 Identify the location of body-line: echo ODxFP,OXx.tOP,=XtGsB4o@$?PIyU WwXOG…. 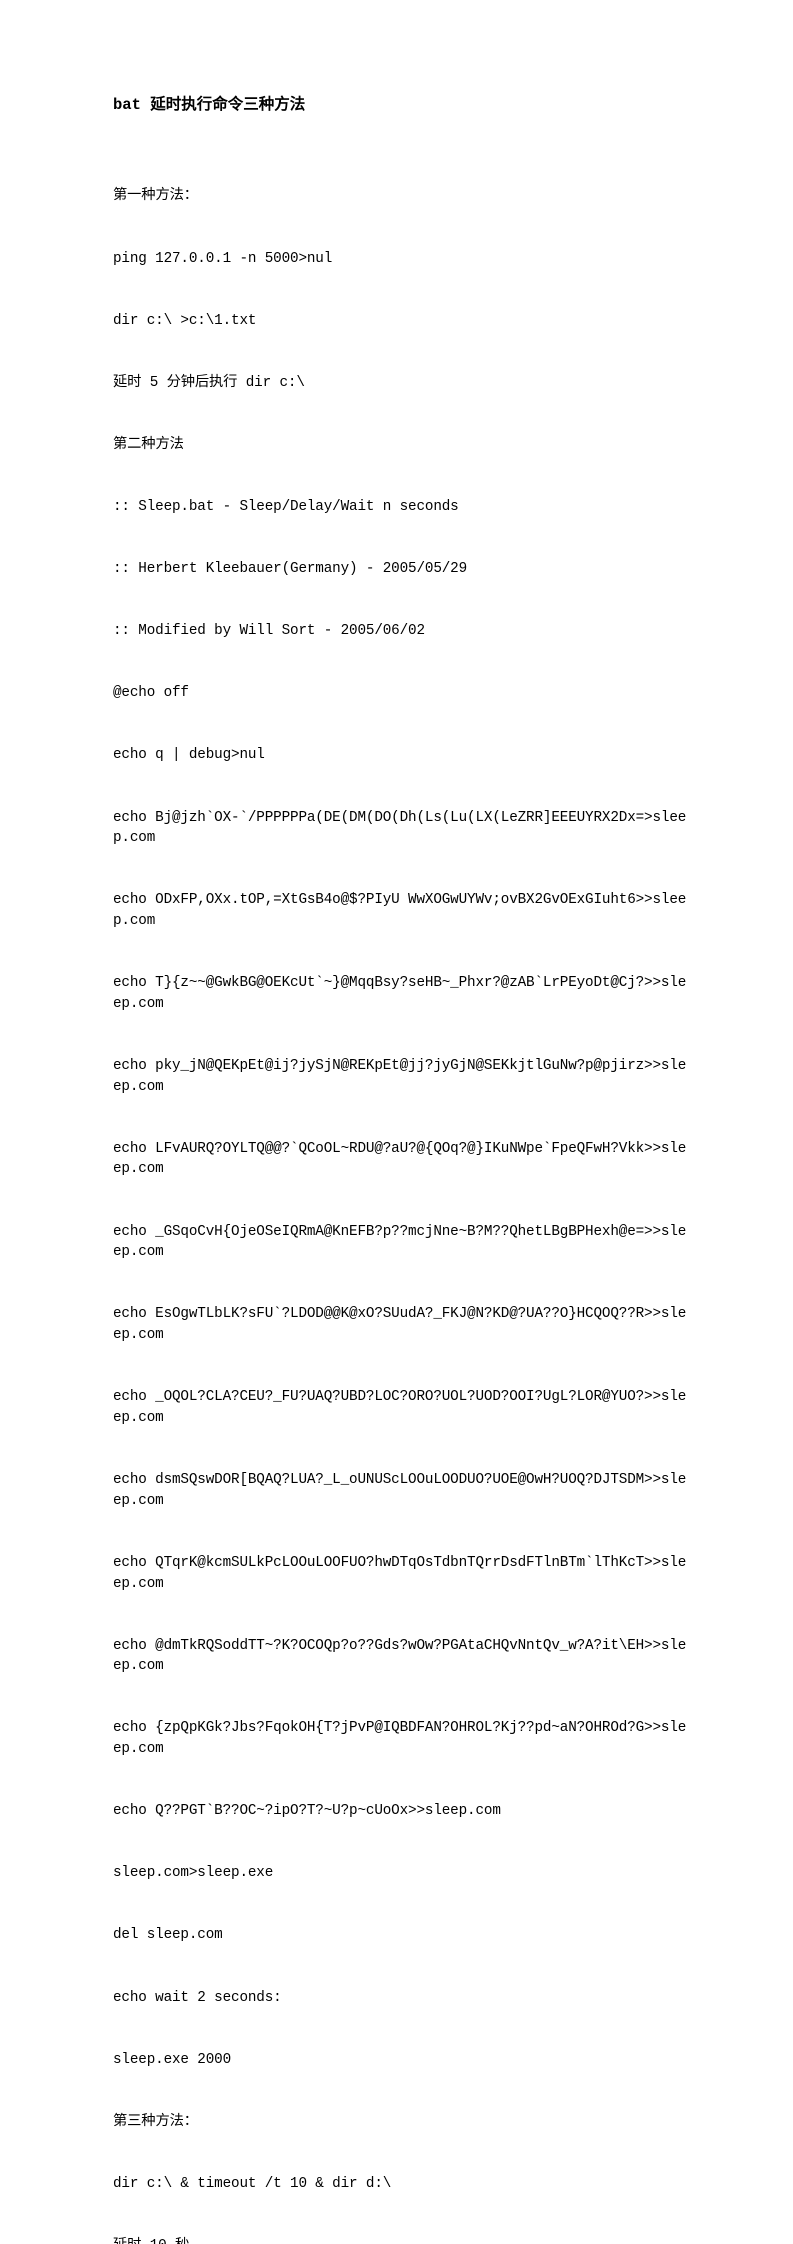
(400, 911).